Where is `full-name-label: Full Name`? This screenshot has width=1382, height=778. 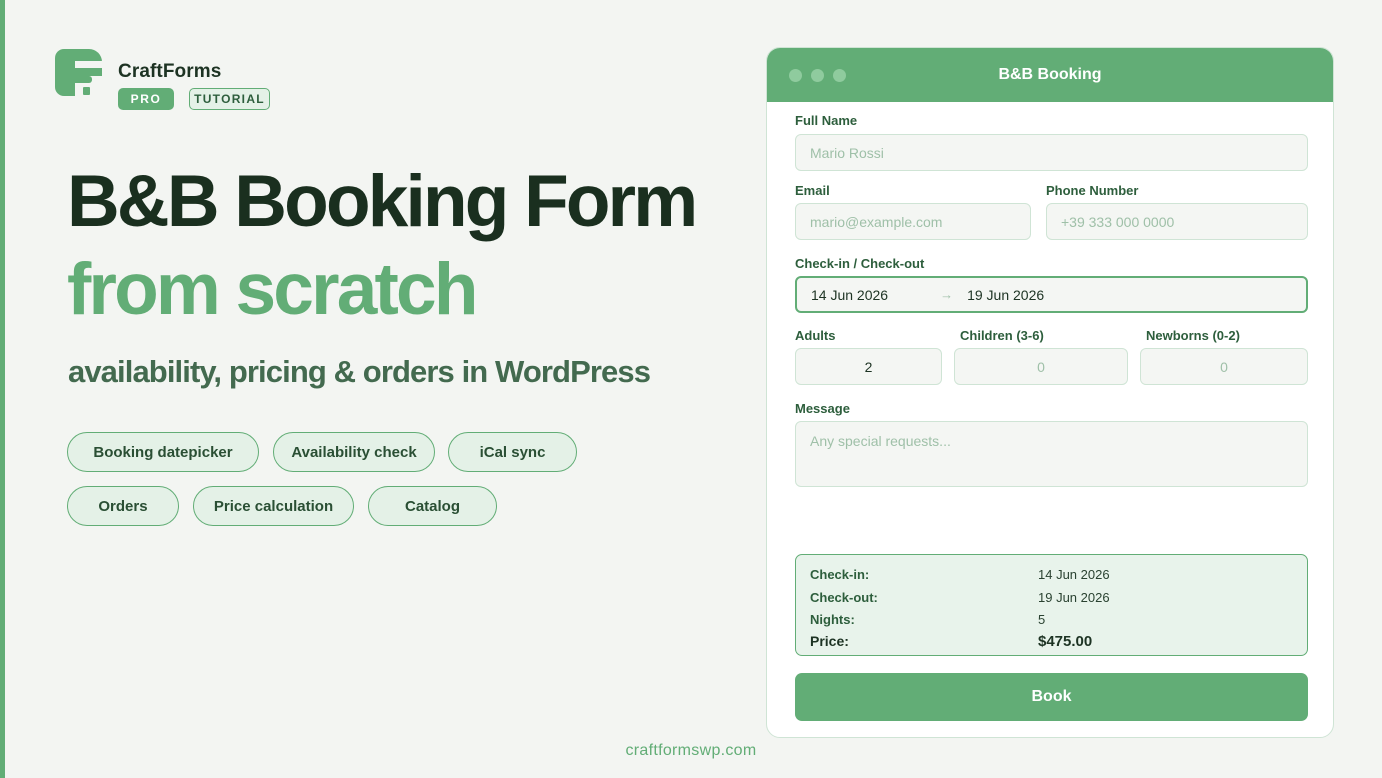
full-name-label: Full Name is located at coordinates (826, 120).